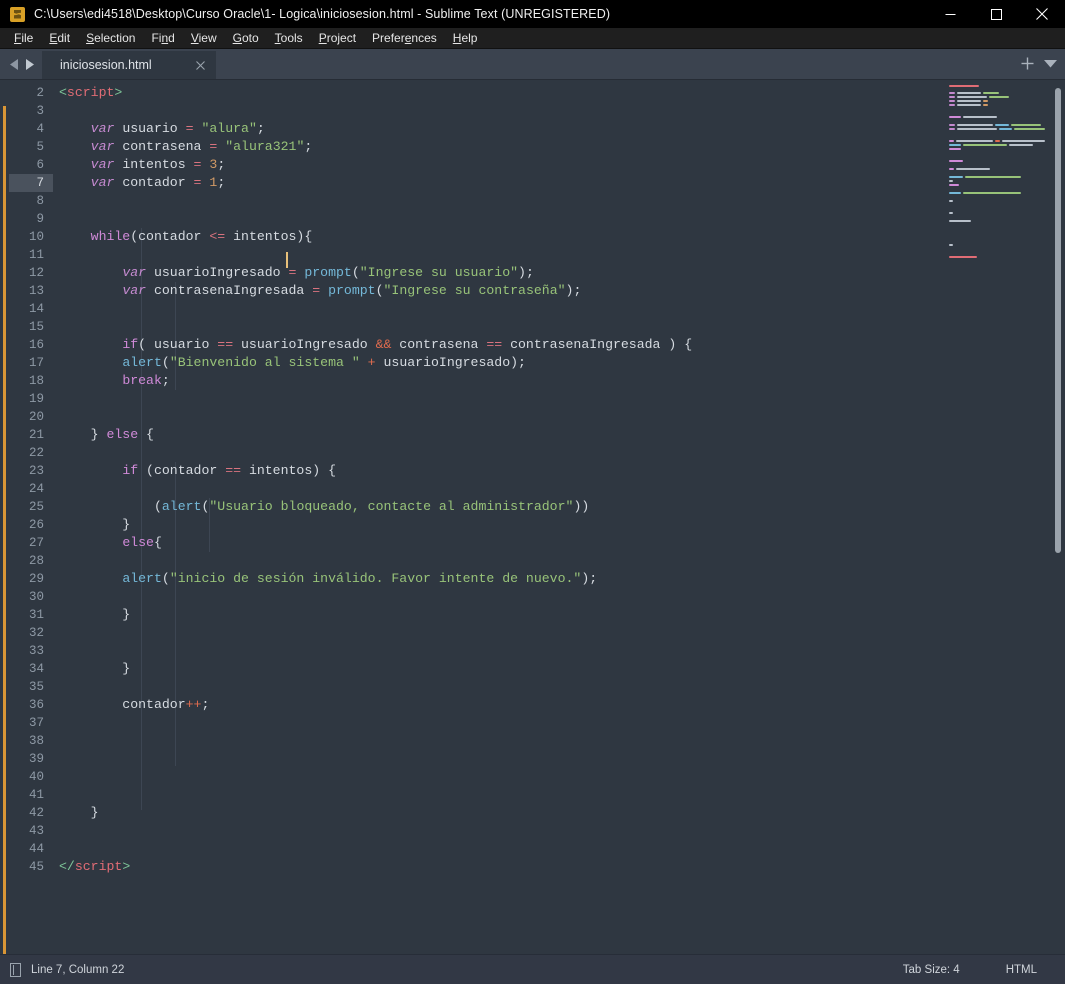 This screenshot has height=984, width=1065. I want to click on code-line: <script>, so click(559, 93).